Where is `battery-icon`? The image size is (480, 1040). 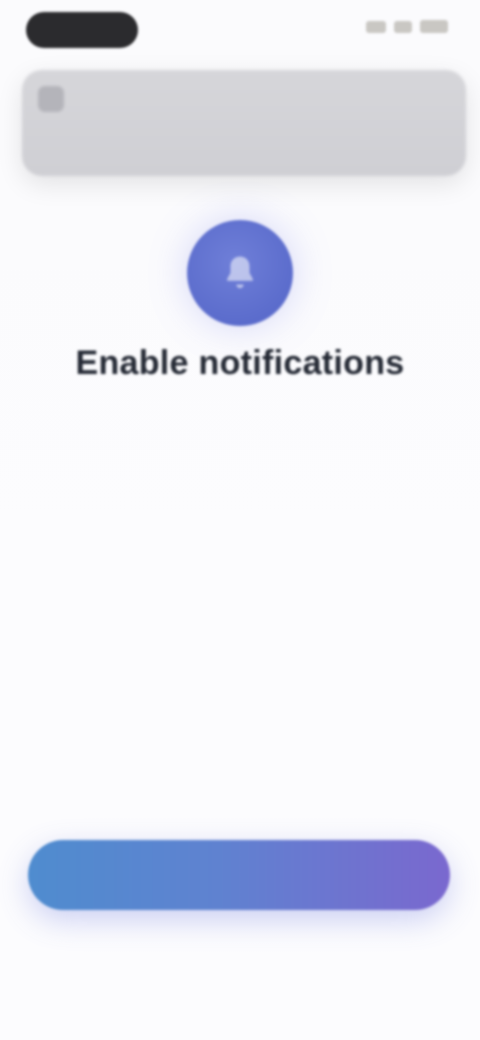 battery-icon is located at coordinates (434, 26).